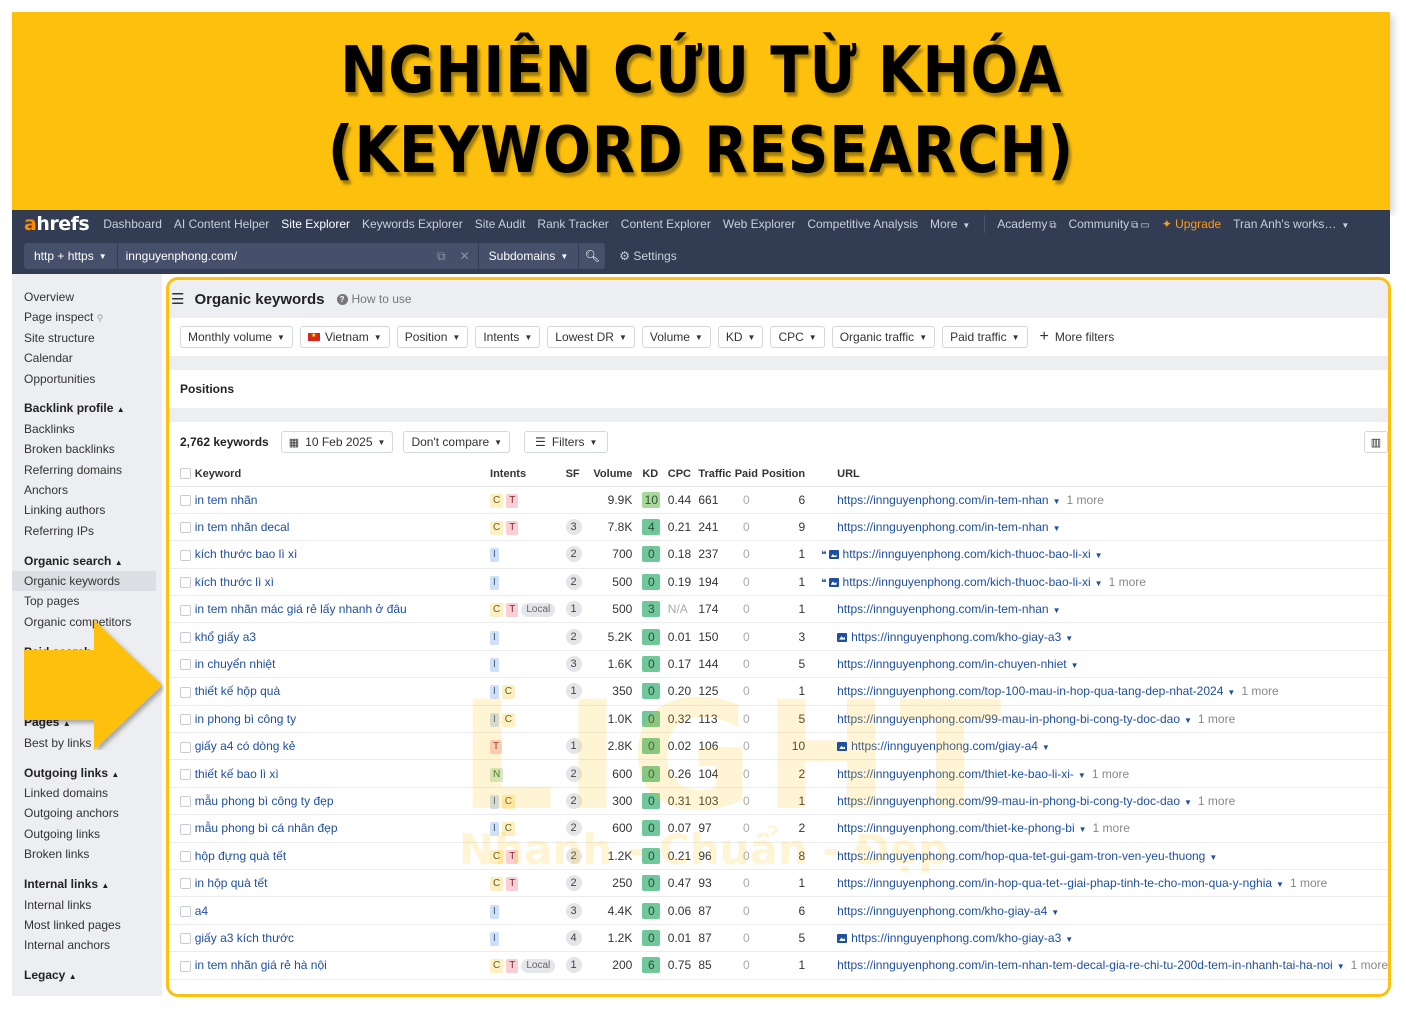  I want to click on sidebar-section-outgoing-links: Outgoing links ▲, so click(87, 773).